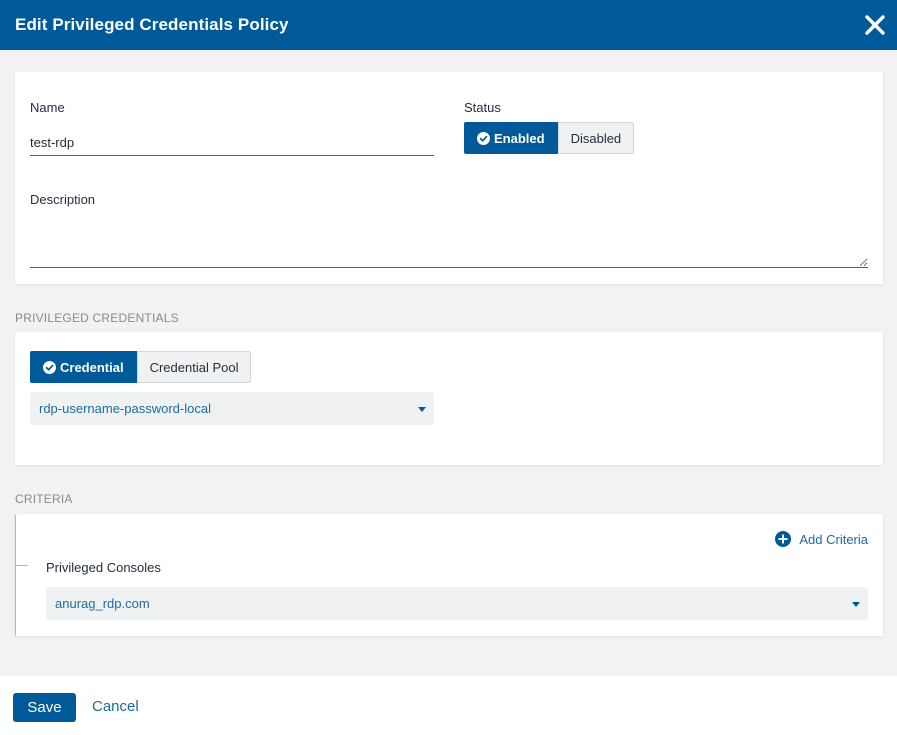 This screenshot has width=897, height=735. Describe the element at coordinates (232, 143) in the screenshot. I see `name-input` at that location.